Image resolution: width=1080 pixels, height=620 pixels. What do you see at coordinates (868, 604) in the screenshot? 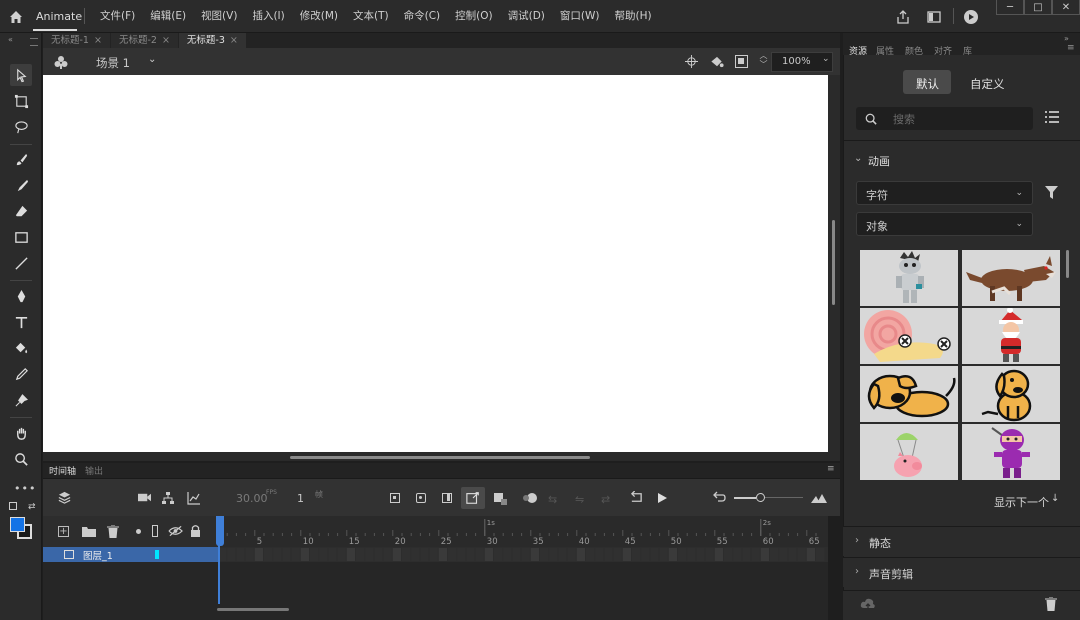
I see `cloud-upload-icon` at bounding box center [868, 604].